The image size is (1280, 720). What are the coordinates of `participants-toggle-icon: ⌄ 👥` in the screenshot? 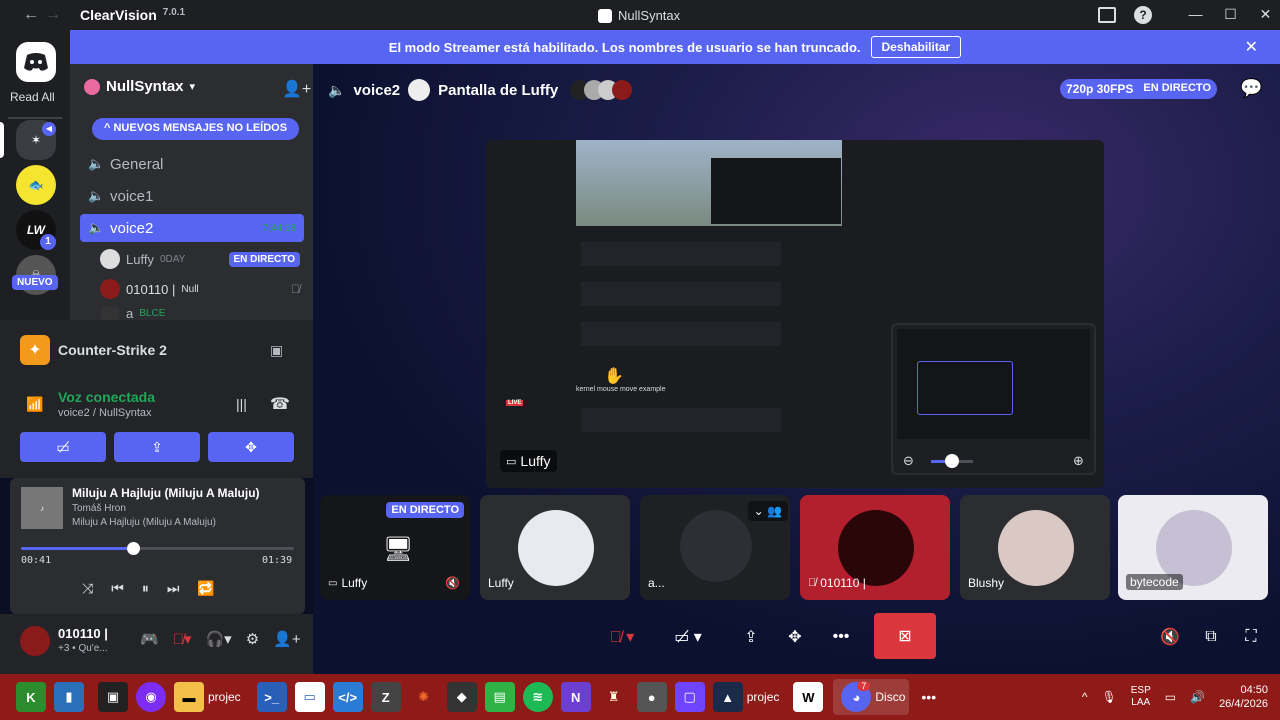 It's located at (767, 511).